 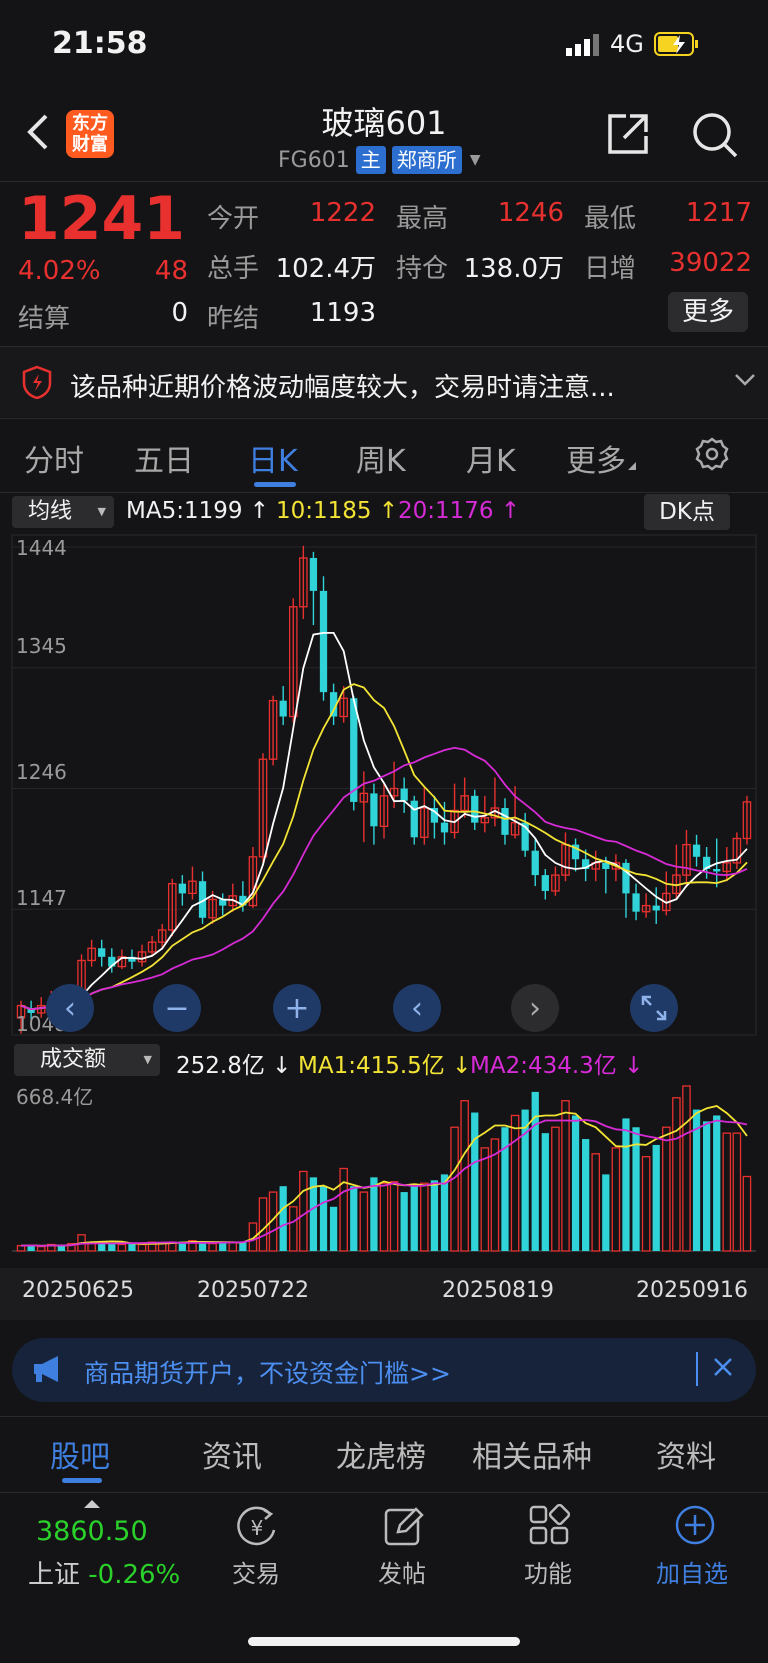 What do you see at coordinates (491, 458) in the screenshot?
I see `tab-monthly-k: 月K` at bounding box center [491, 458].